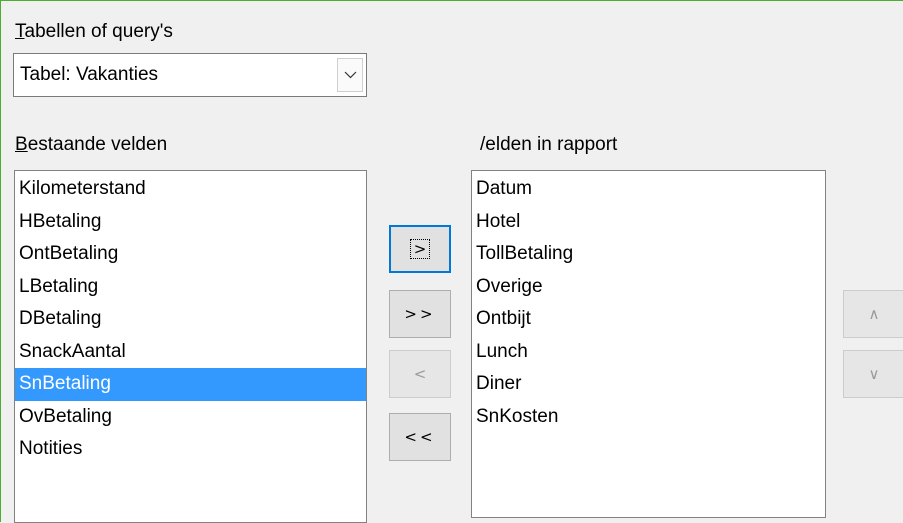 The height and width of the screenshot is (523, 903). I want to click on move-up-icon: ∧, so click(874, 314).